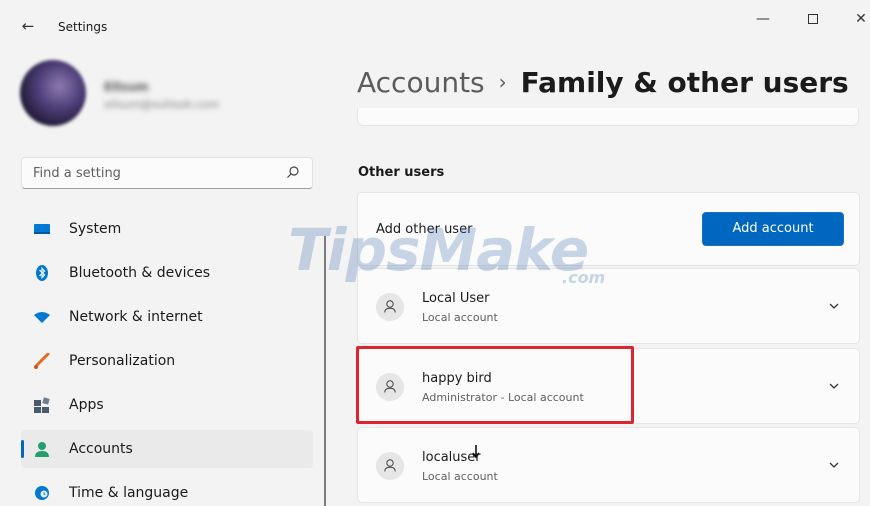  I want to click on search-input, so click(147, 173).